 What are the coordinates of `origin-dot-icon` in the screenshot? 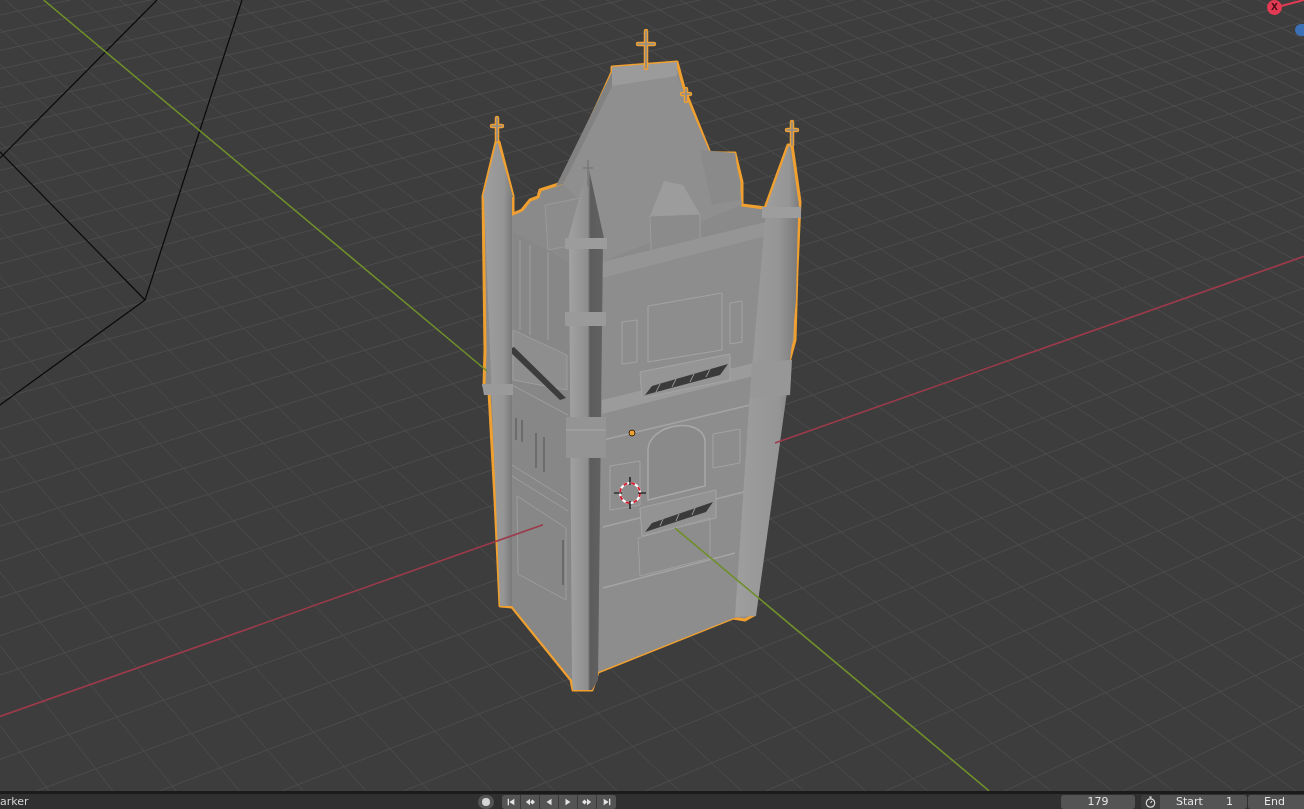 It's located at (632, 433).